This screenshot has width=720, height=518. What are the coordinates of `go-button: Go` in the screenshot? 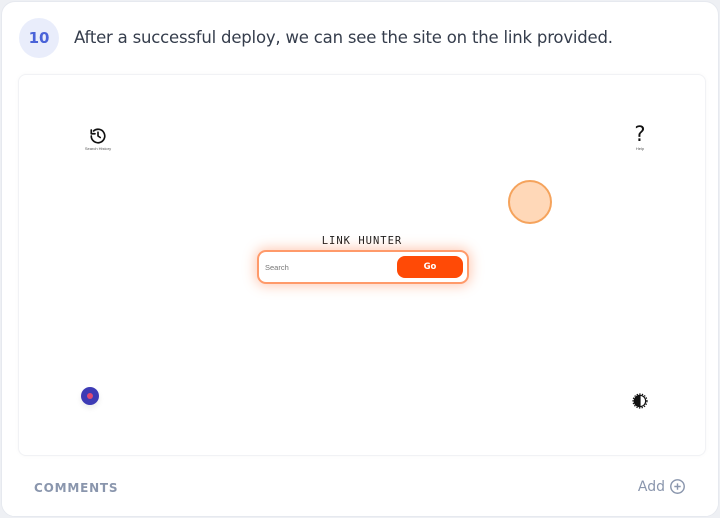 It's located at (430, 267).